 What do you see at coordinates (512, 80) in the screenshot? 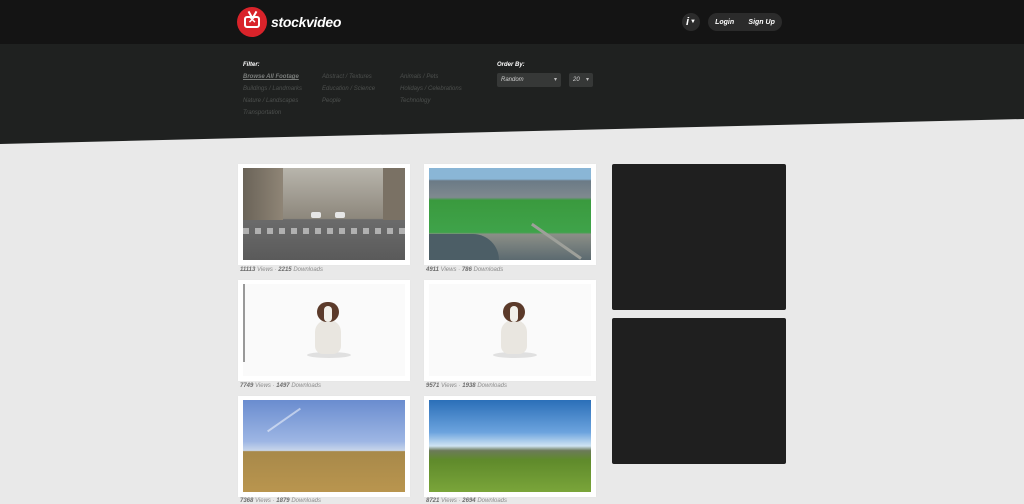
I see `order-by-value: Random` at bounding box center [512, 80].